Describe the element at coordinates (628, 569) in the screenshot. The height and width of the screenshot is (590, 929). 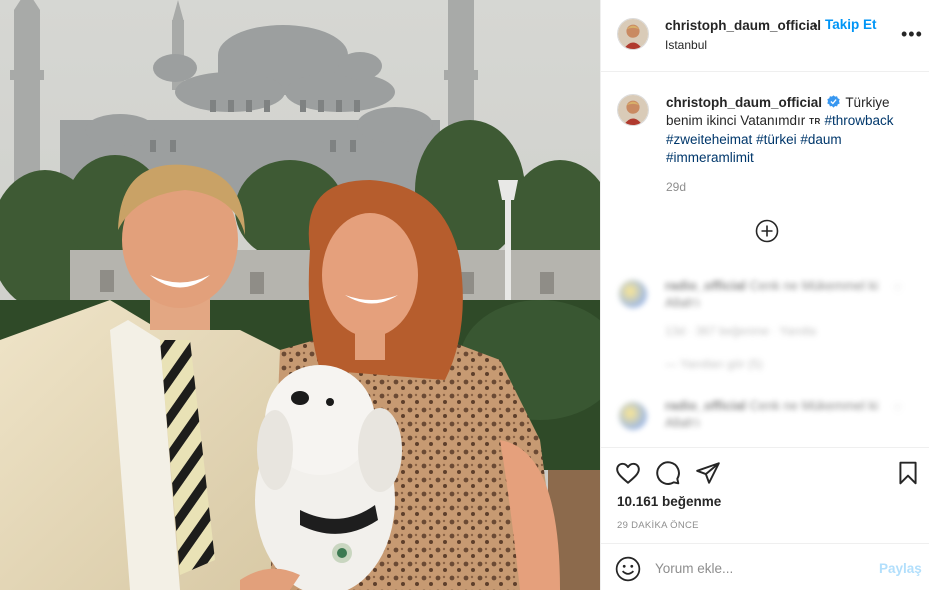
I see `emoji-icon` at that location.